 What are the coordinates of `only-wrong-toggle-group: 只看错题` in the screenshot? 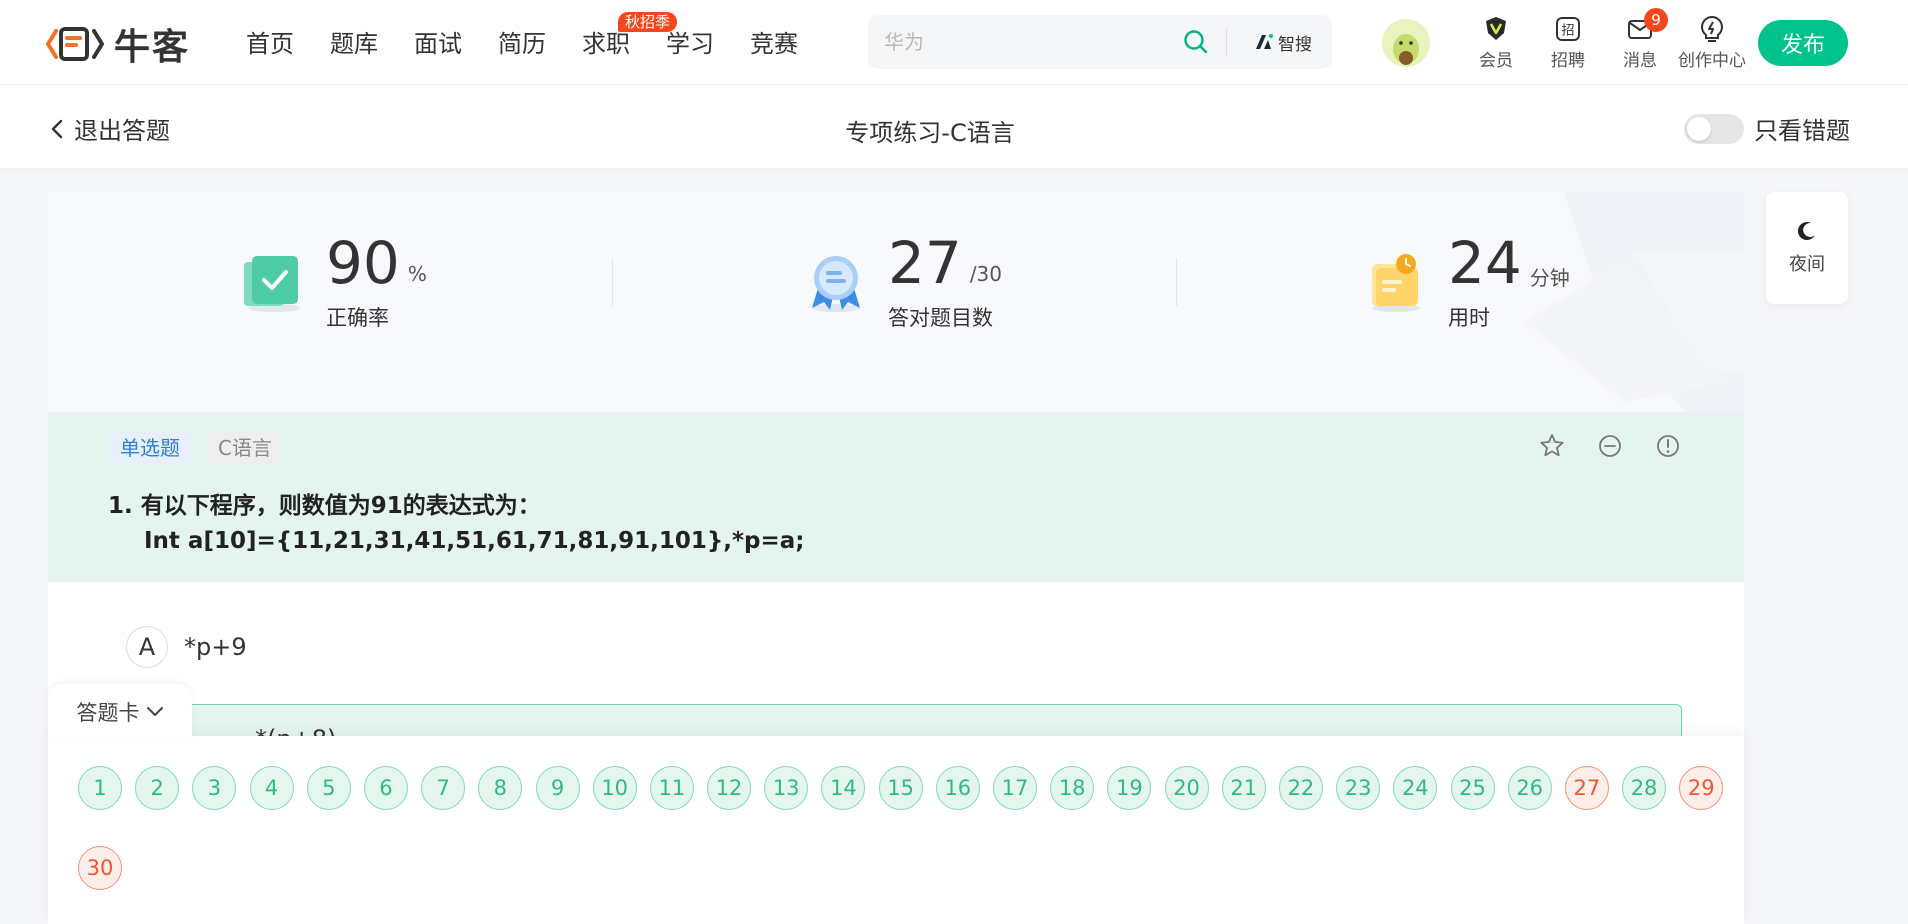 It's located at (1767, 128).